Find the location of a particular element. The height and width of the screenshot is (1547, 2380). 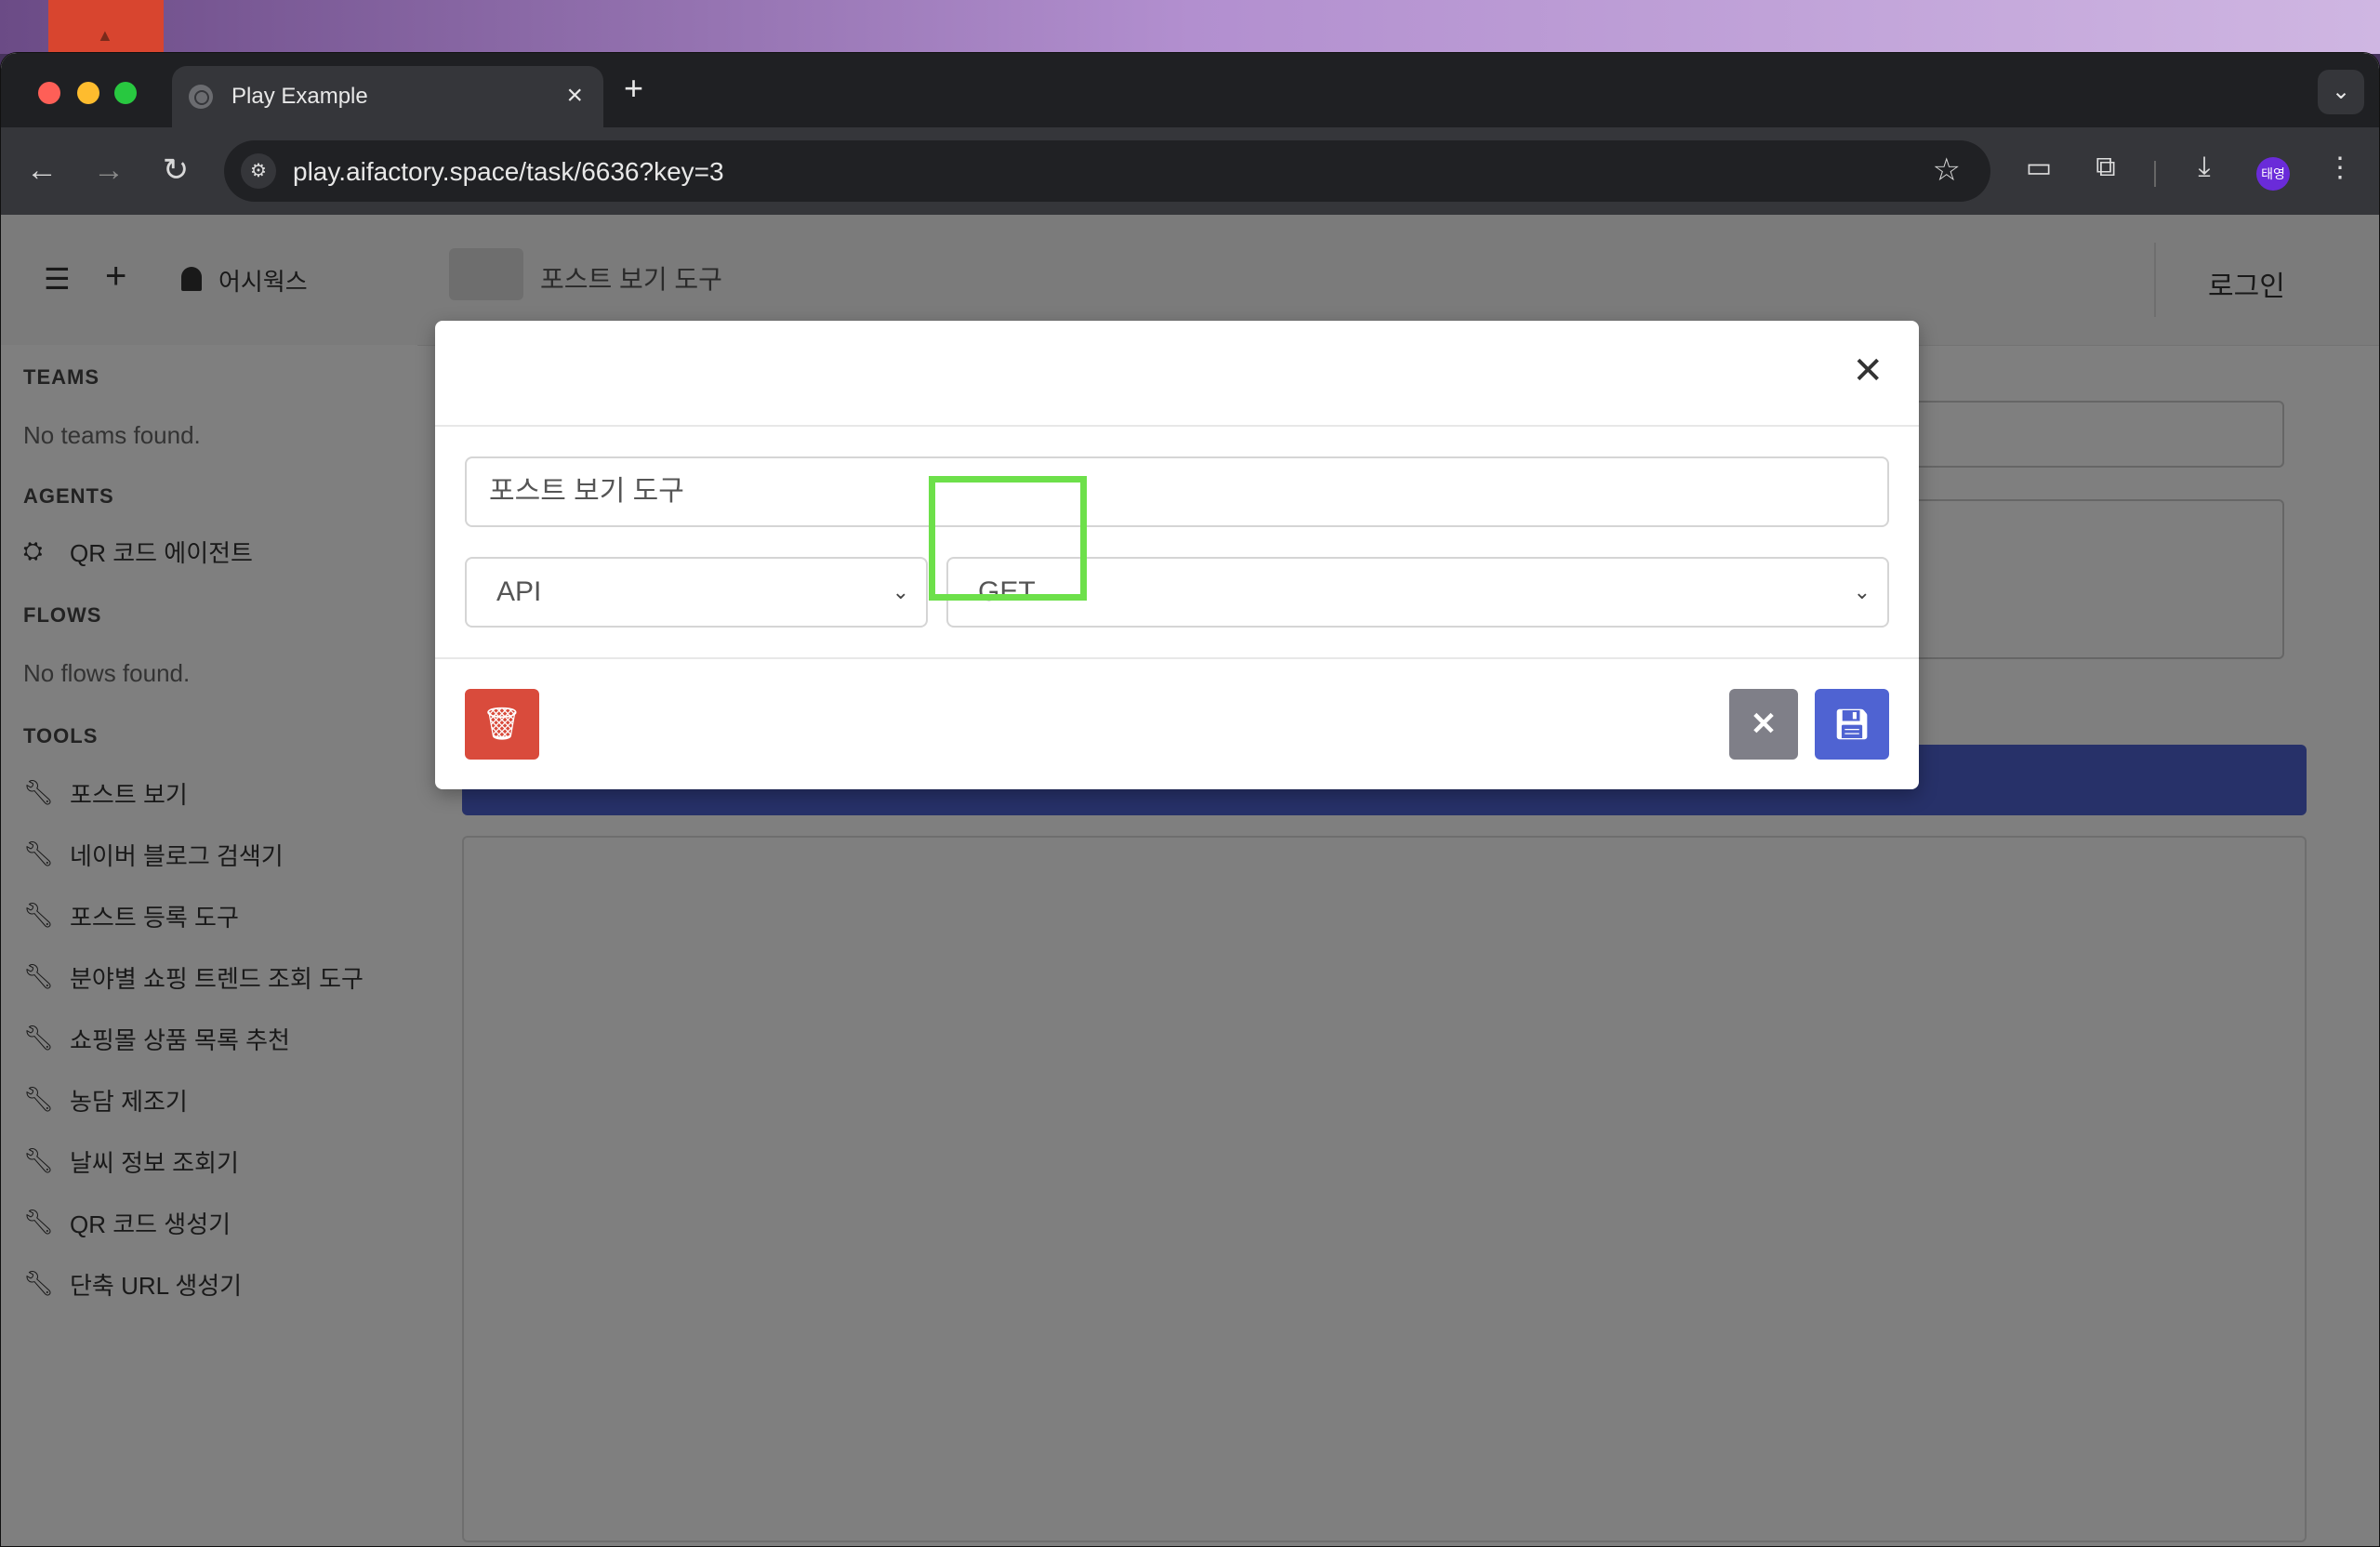

tab-title: Play Example is located at coordinates (299, 96).